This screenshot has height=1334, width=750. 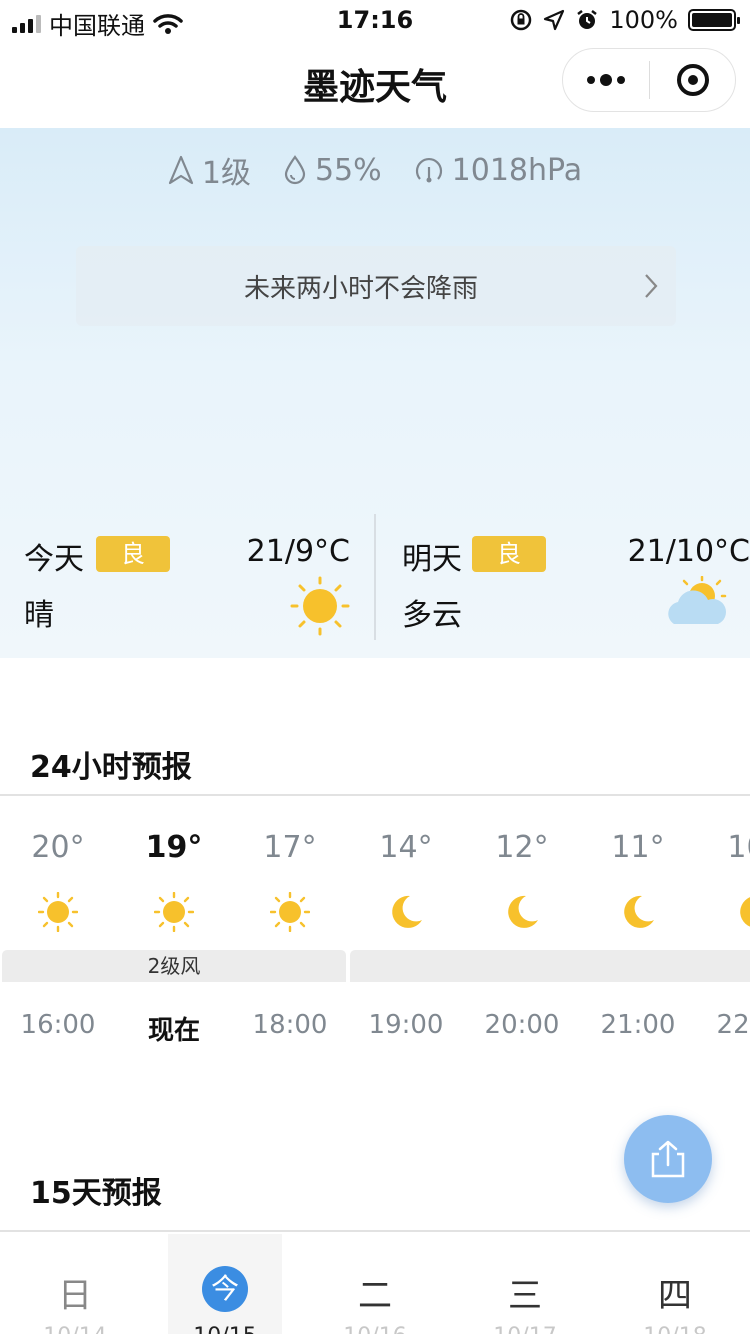 What do you see at coordinates (606, 80) in the screenshot?
I see `more-button` at bounding box center [606, 80].